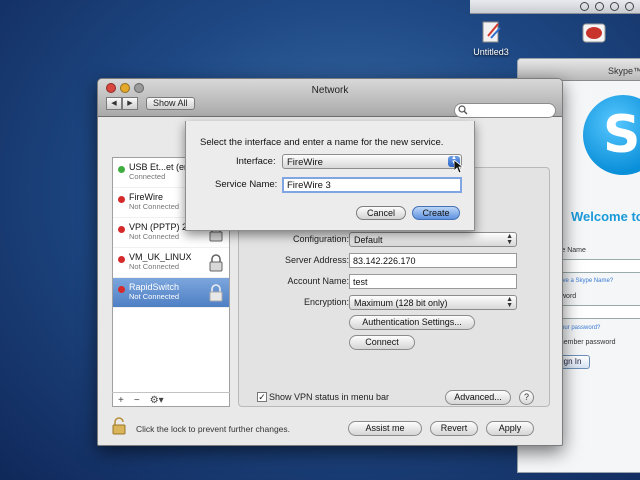 The height and width of the screenshot is (480, 640). Describe the element at coordinates (114, 103) in the screenshot. I see `back-button: ◀` at that location.